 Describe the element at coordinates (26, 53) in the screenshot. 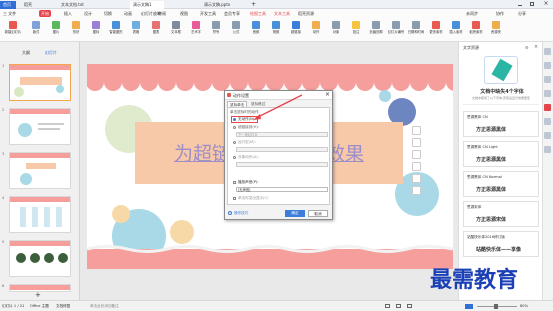

I see `outline-tab: 大纲` at that location.